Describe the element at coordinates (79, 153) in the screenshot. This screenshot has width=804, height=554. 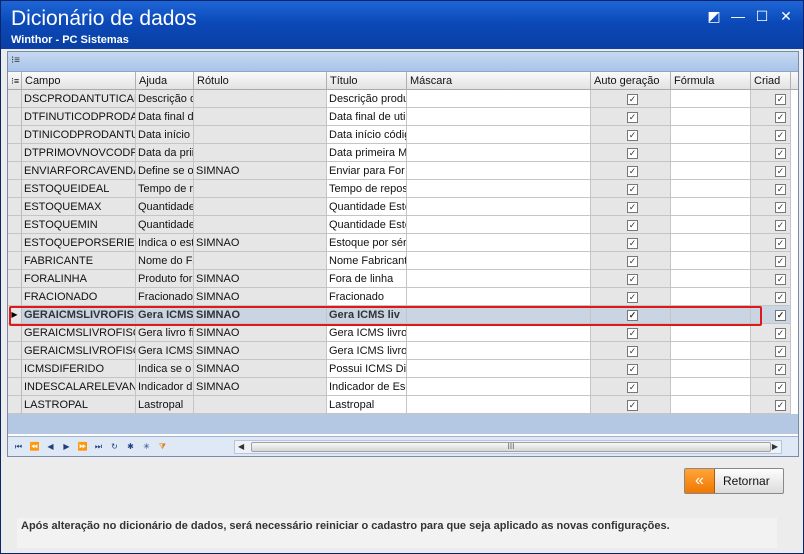
I see `cell-campo: DTPRIMOVNOVCODPR` at that location.